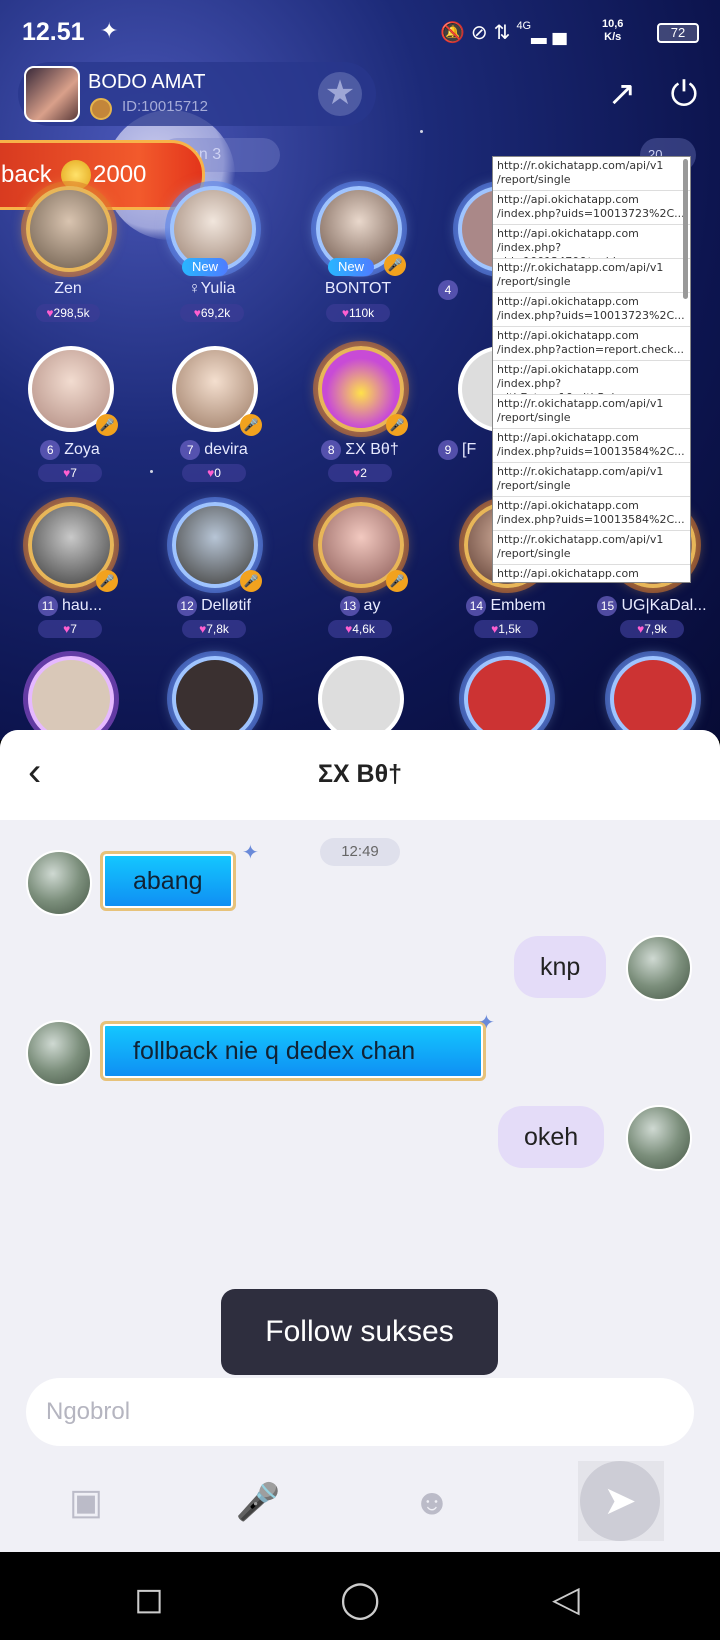 The width and height of the screenshot is (720, 1640). I want to click on signal-icon: ▂▄, so click(552, 33).